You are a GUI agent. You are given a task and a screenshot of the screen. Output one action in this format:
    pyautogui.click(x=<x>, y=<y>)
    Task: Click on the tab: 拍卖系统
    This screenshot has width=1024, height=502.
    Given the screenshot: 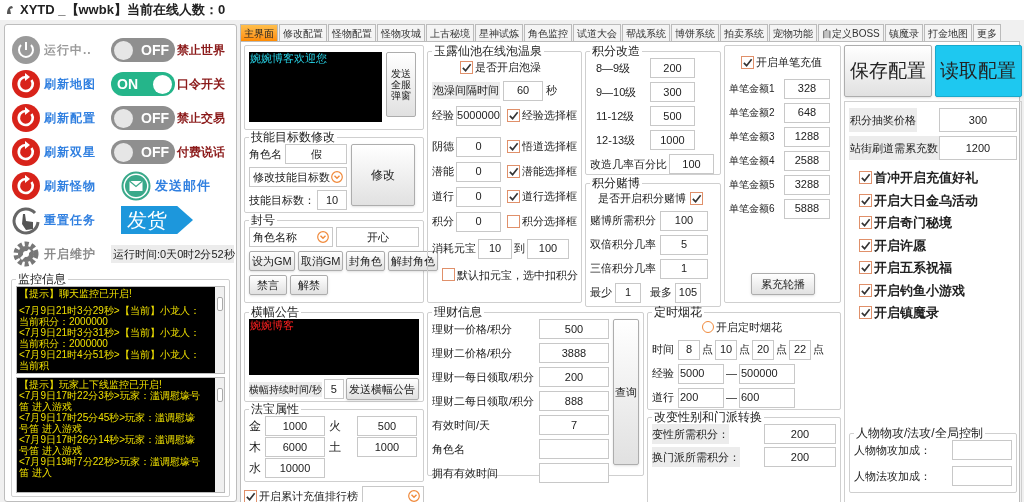 What is the action you would take?
    pyautogui.click(x=744, y=32)
    